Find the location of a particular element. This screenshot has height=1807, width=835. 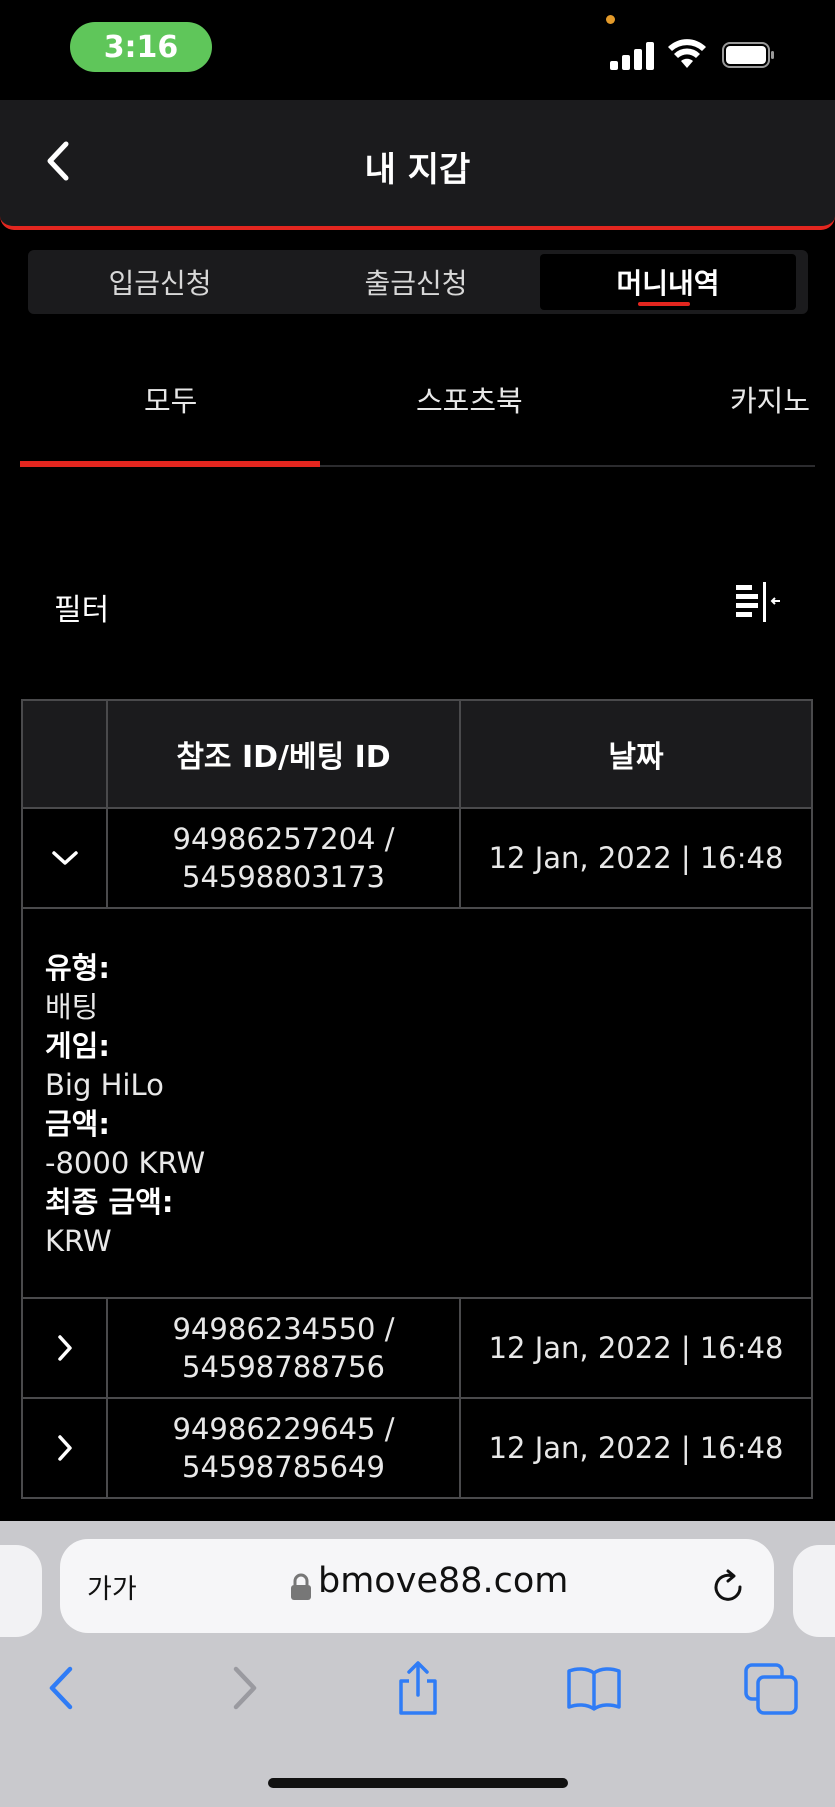

lock-icon is located at coordinates (301, 1586).